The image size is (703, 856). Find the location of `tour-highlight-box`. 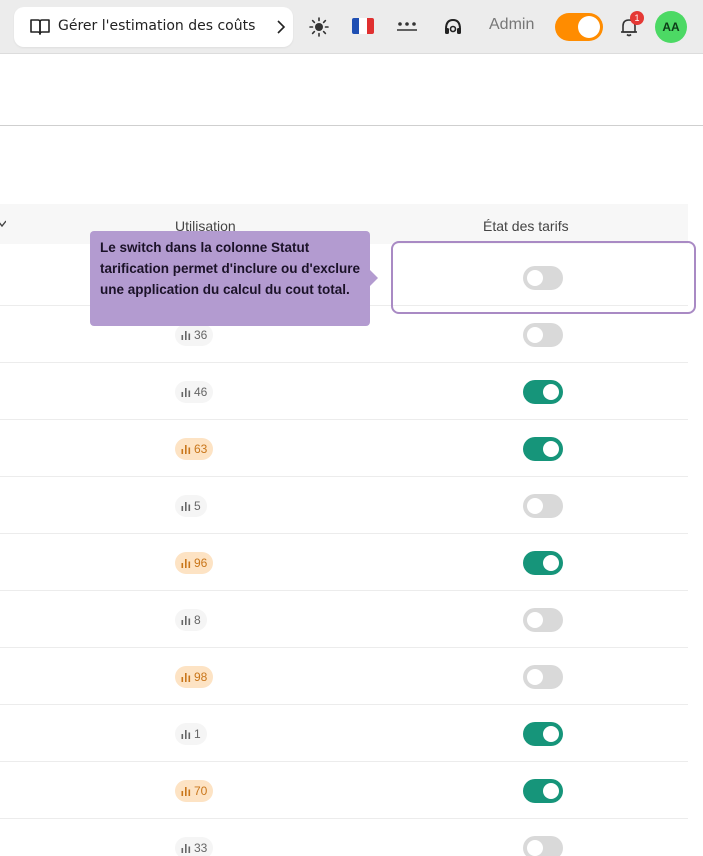

tour-highlight-box is located at coordinates (543, 277).